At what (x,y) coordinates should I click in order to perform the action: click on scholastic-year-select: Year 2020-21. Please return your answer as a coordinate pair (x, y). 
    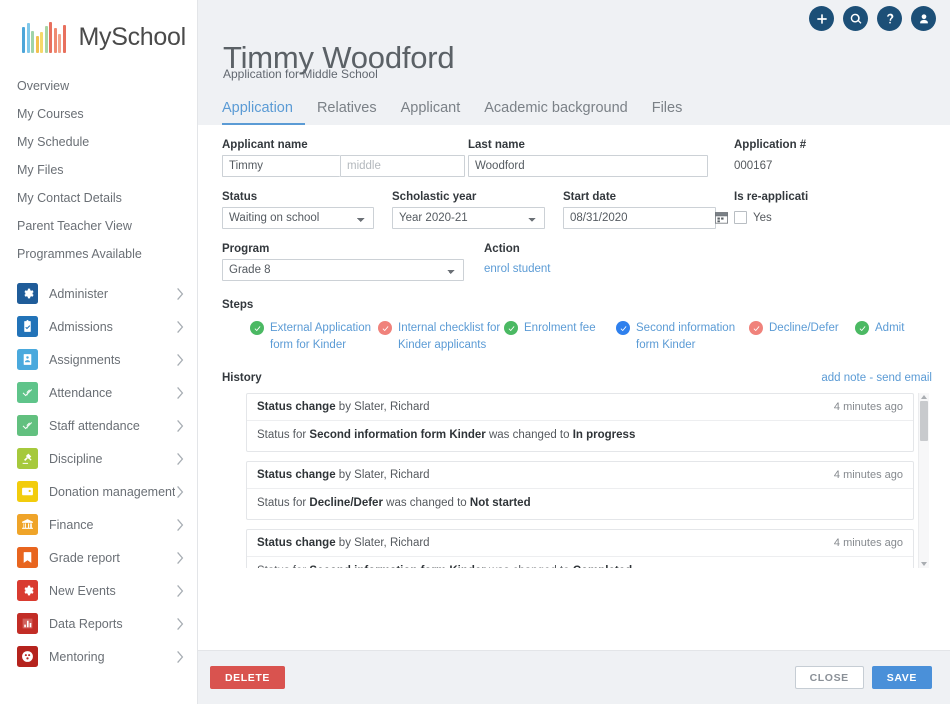
    Looking at the image, I should click on (468, 218).